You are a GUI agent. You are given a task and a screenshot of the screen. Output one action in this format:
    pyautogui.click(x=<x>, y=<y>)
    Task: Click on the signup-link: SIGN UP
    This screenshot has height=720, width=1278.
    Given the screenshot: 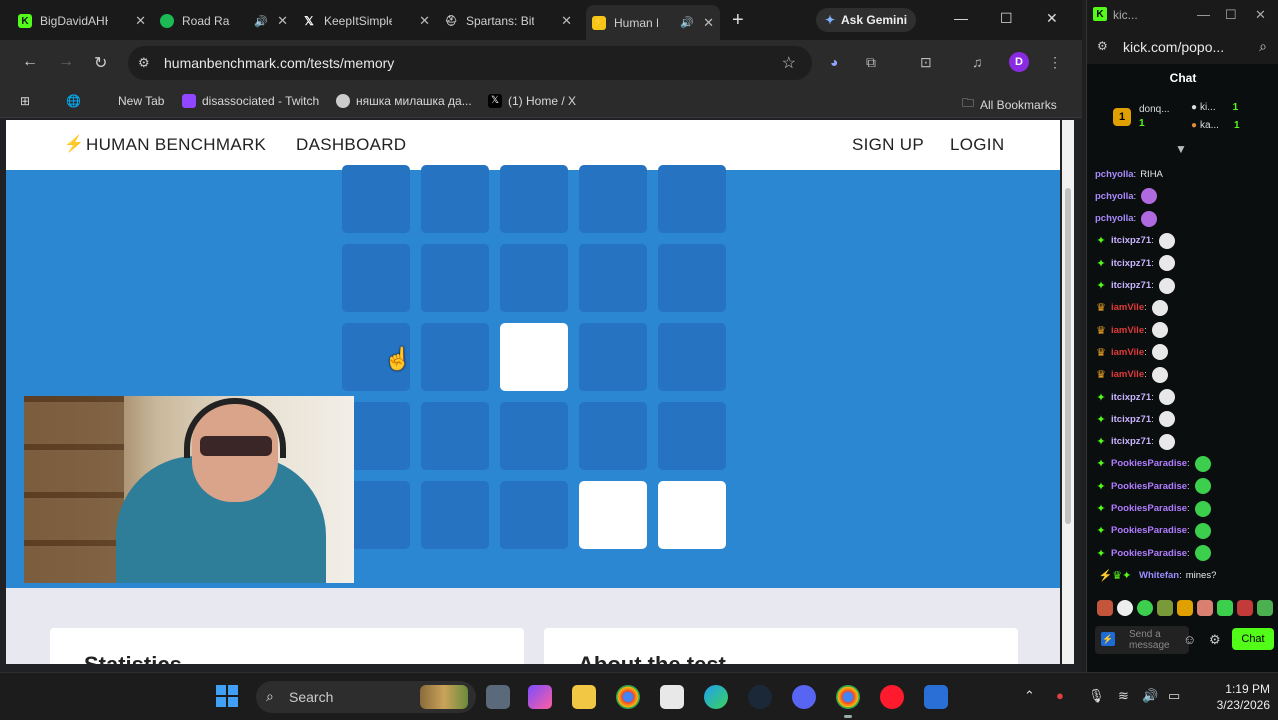 What is the action you would take?
    pyautogui.click(x=888, y=145)
    